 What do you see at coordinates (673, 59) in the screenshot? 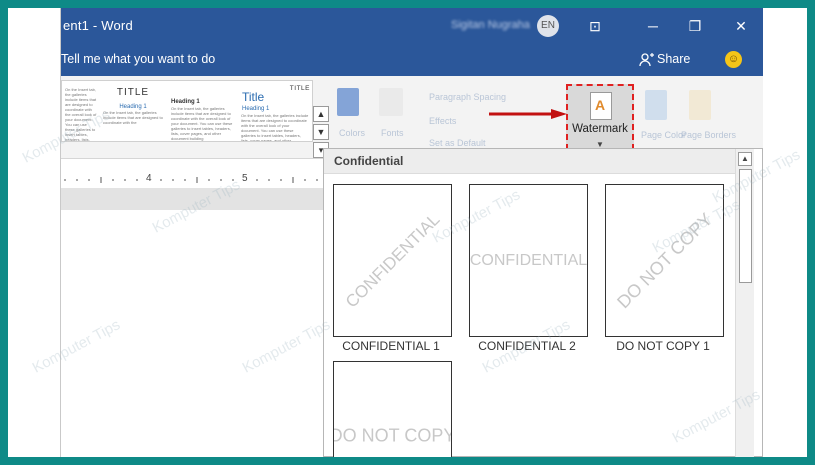
I see `share-button: Share` at bounding box center [673, 59].